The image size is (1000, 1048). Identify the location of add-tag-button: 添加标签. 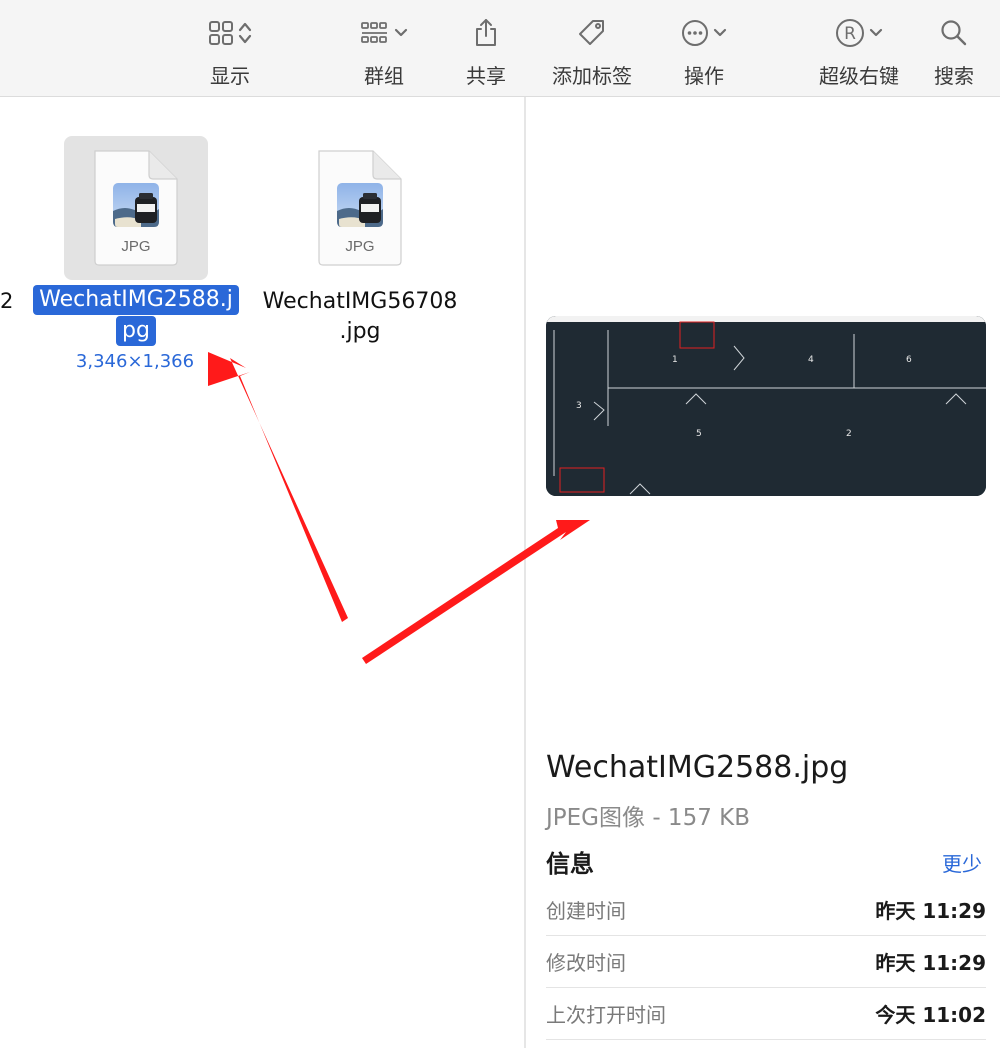
(592, 48).